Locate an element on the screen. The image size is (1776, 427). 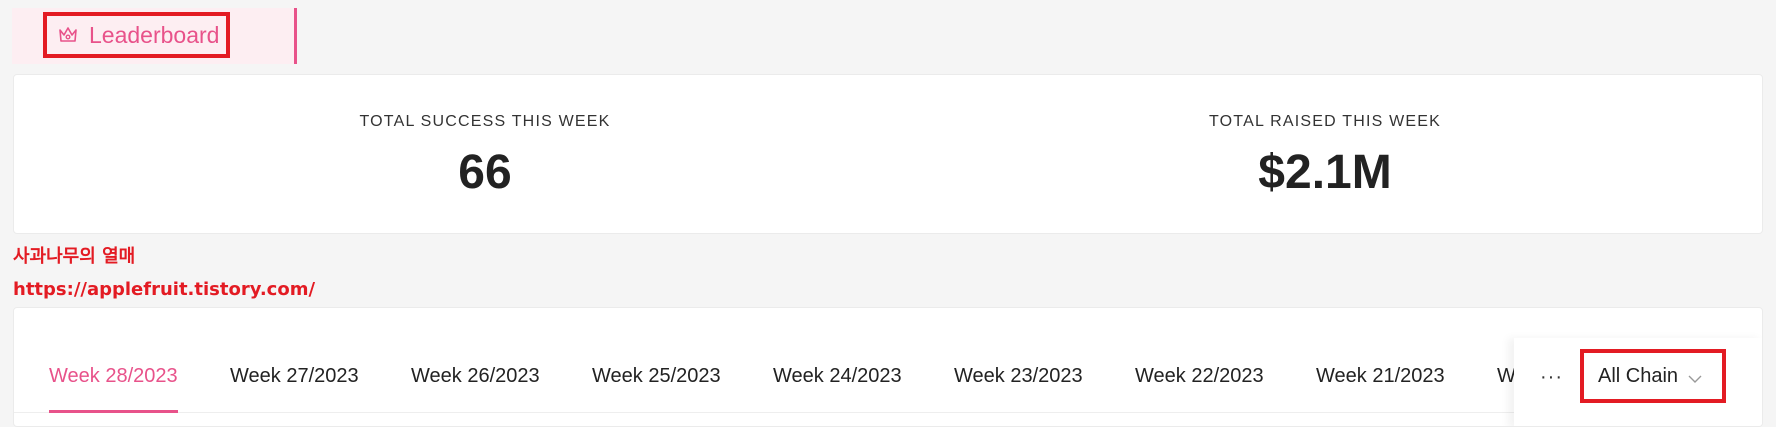
tab-week-25-2023: Week 25/2023 is located at coordinates (656, 376).